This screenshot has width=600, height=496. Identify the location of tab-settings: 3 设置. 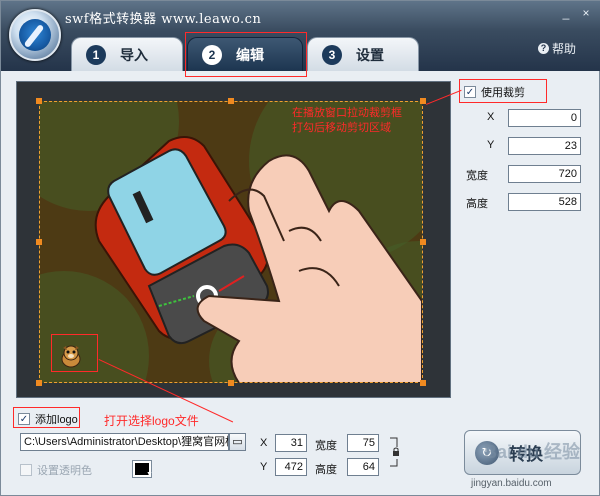
(363, 54).